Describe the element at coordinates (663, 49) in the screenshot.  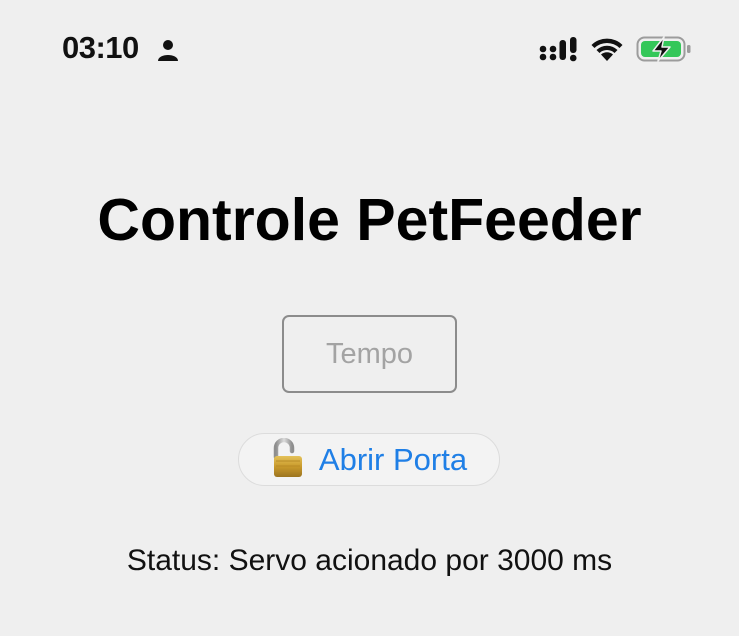
I see `battery-charging-icon` at that location.